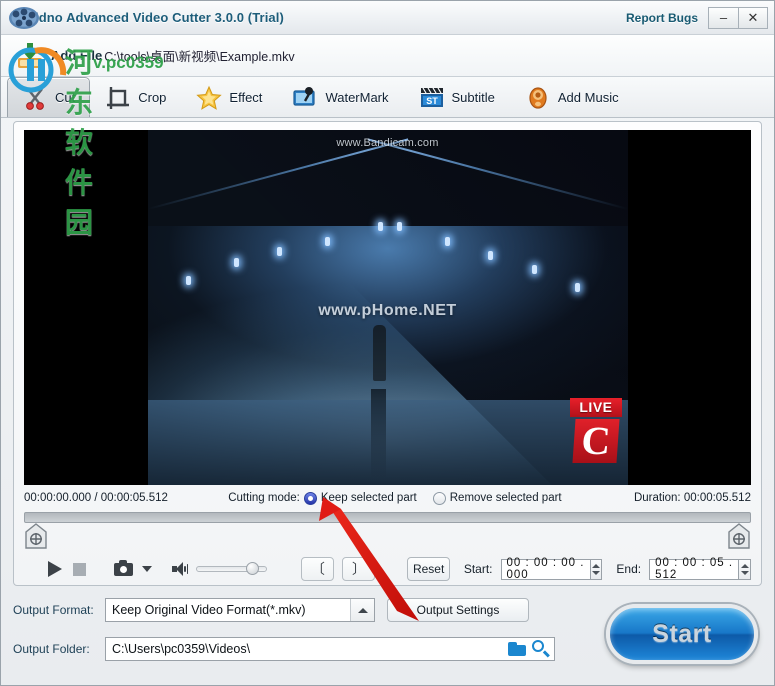  What do you see at coordinates (135, 97) in the screenshot?
I see `tab-crop: Crop` at bounding box center [135, 97].